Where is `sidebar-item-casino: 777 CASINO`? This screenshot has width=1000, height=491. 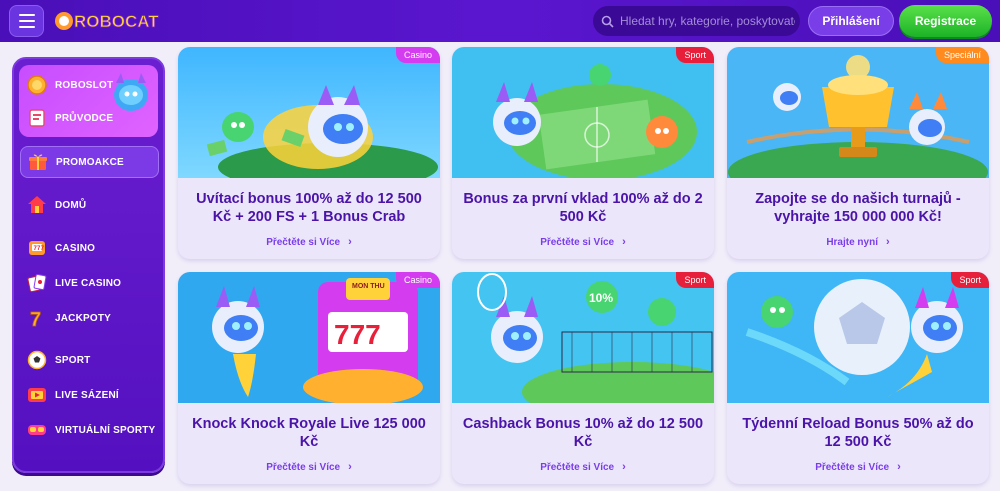 sidebar-item-casino: 777 CASINO is located at coordinates (89, 248).